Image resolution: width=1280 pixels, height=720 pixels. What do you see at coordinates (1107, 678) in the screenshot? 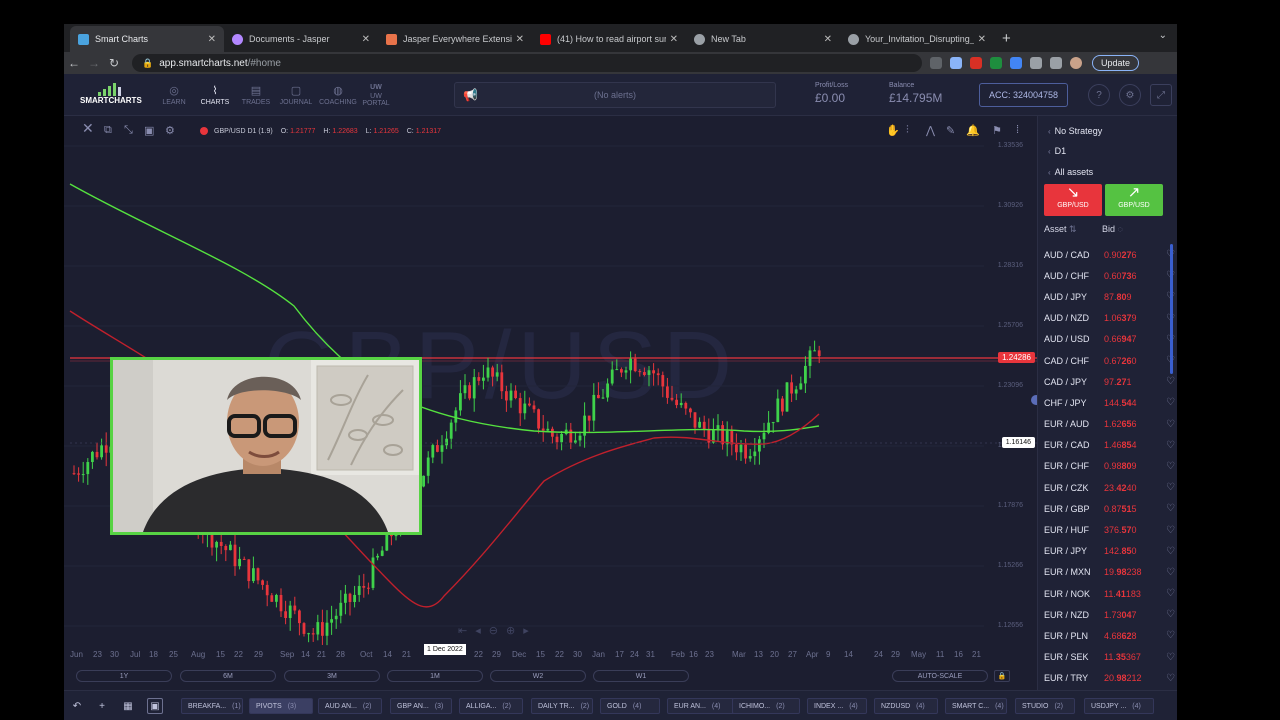
I see `asset-row: EUR / TRY 20.98212 ♡` at bounding box center [1107, 678].